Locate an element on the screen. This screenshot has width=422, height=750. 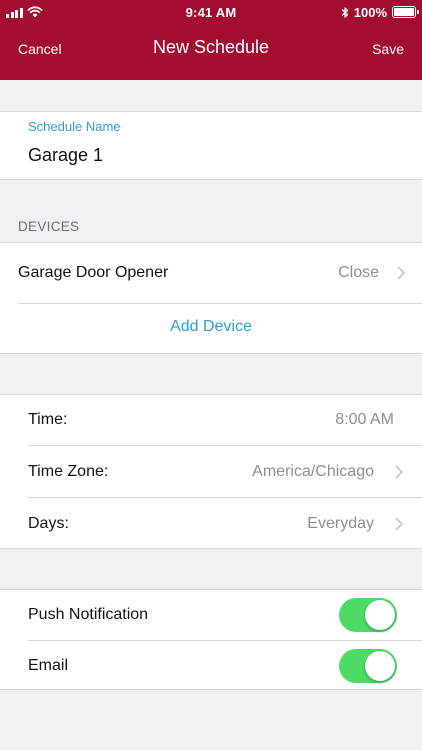
battery-icon is located at coordinates (405, 12).